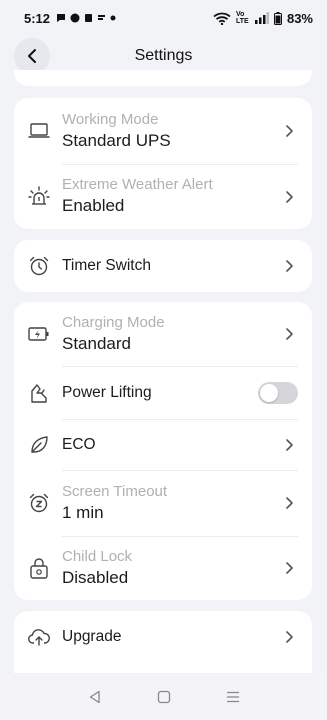  Describe the element at coordinates (277, 18) in the screenshot. I see `battery-icon` at that location.